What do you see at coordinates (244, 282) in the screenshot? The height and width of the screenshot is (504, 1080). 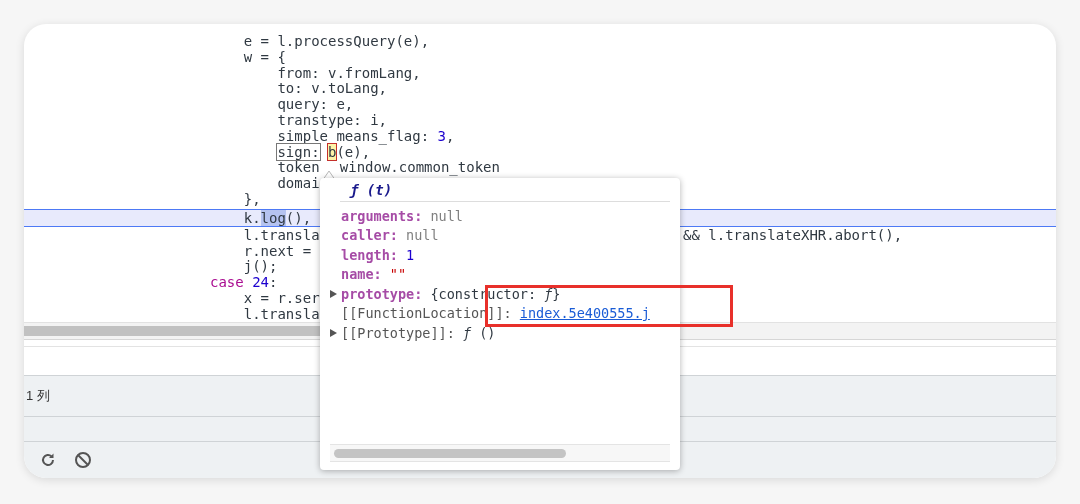 I see `code-line: case 24:` at bounding box center [244, 282].